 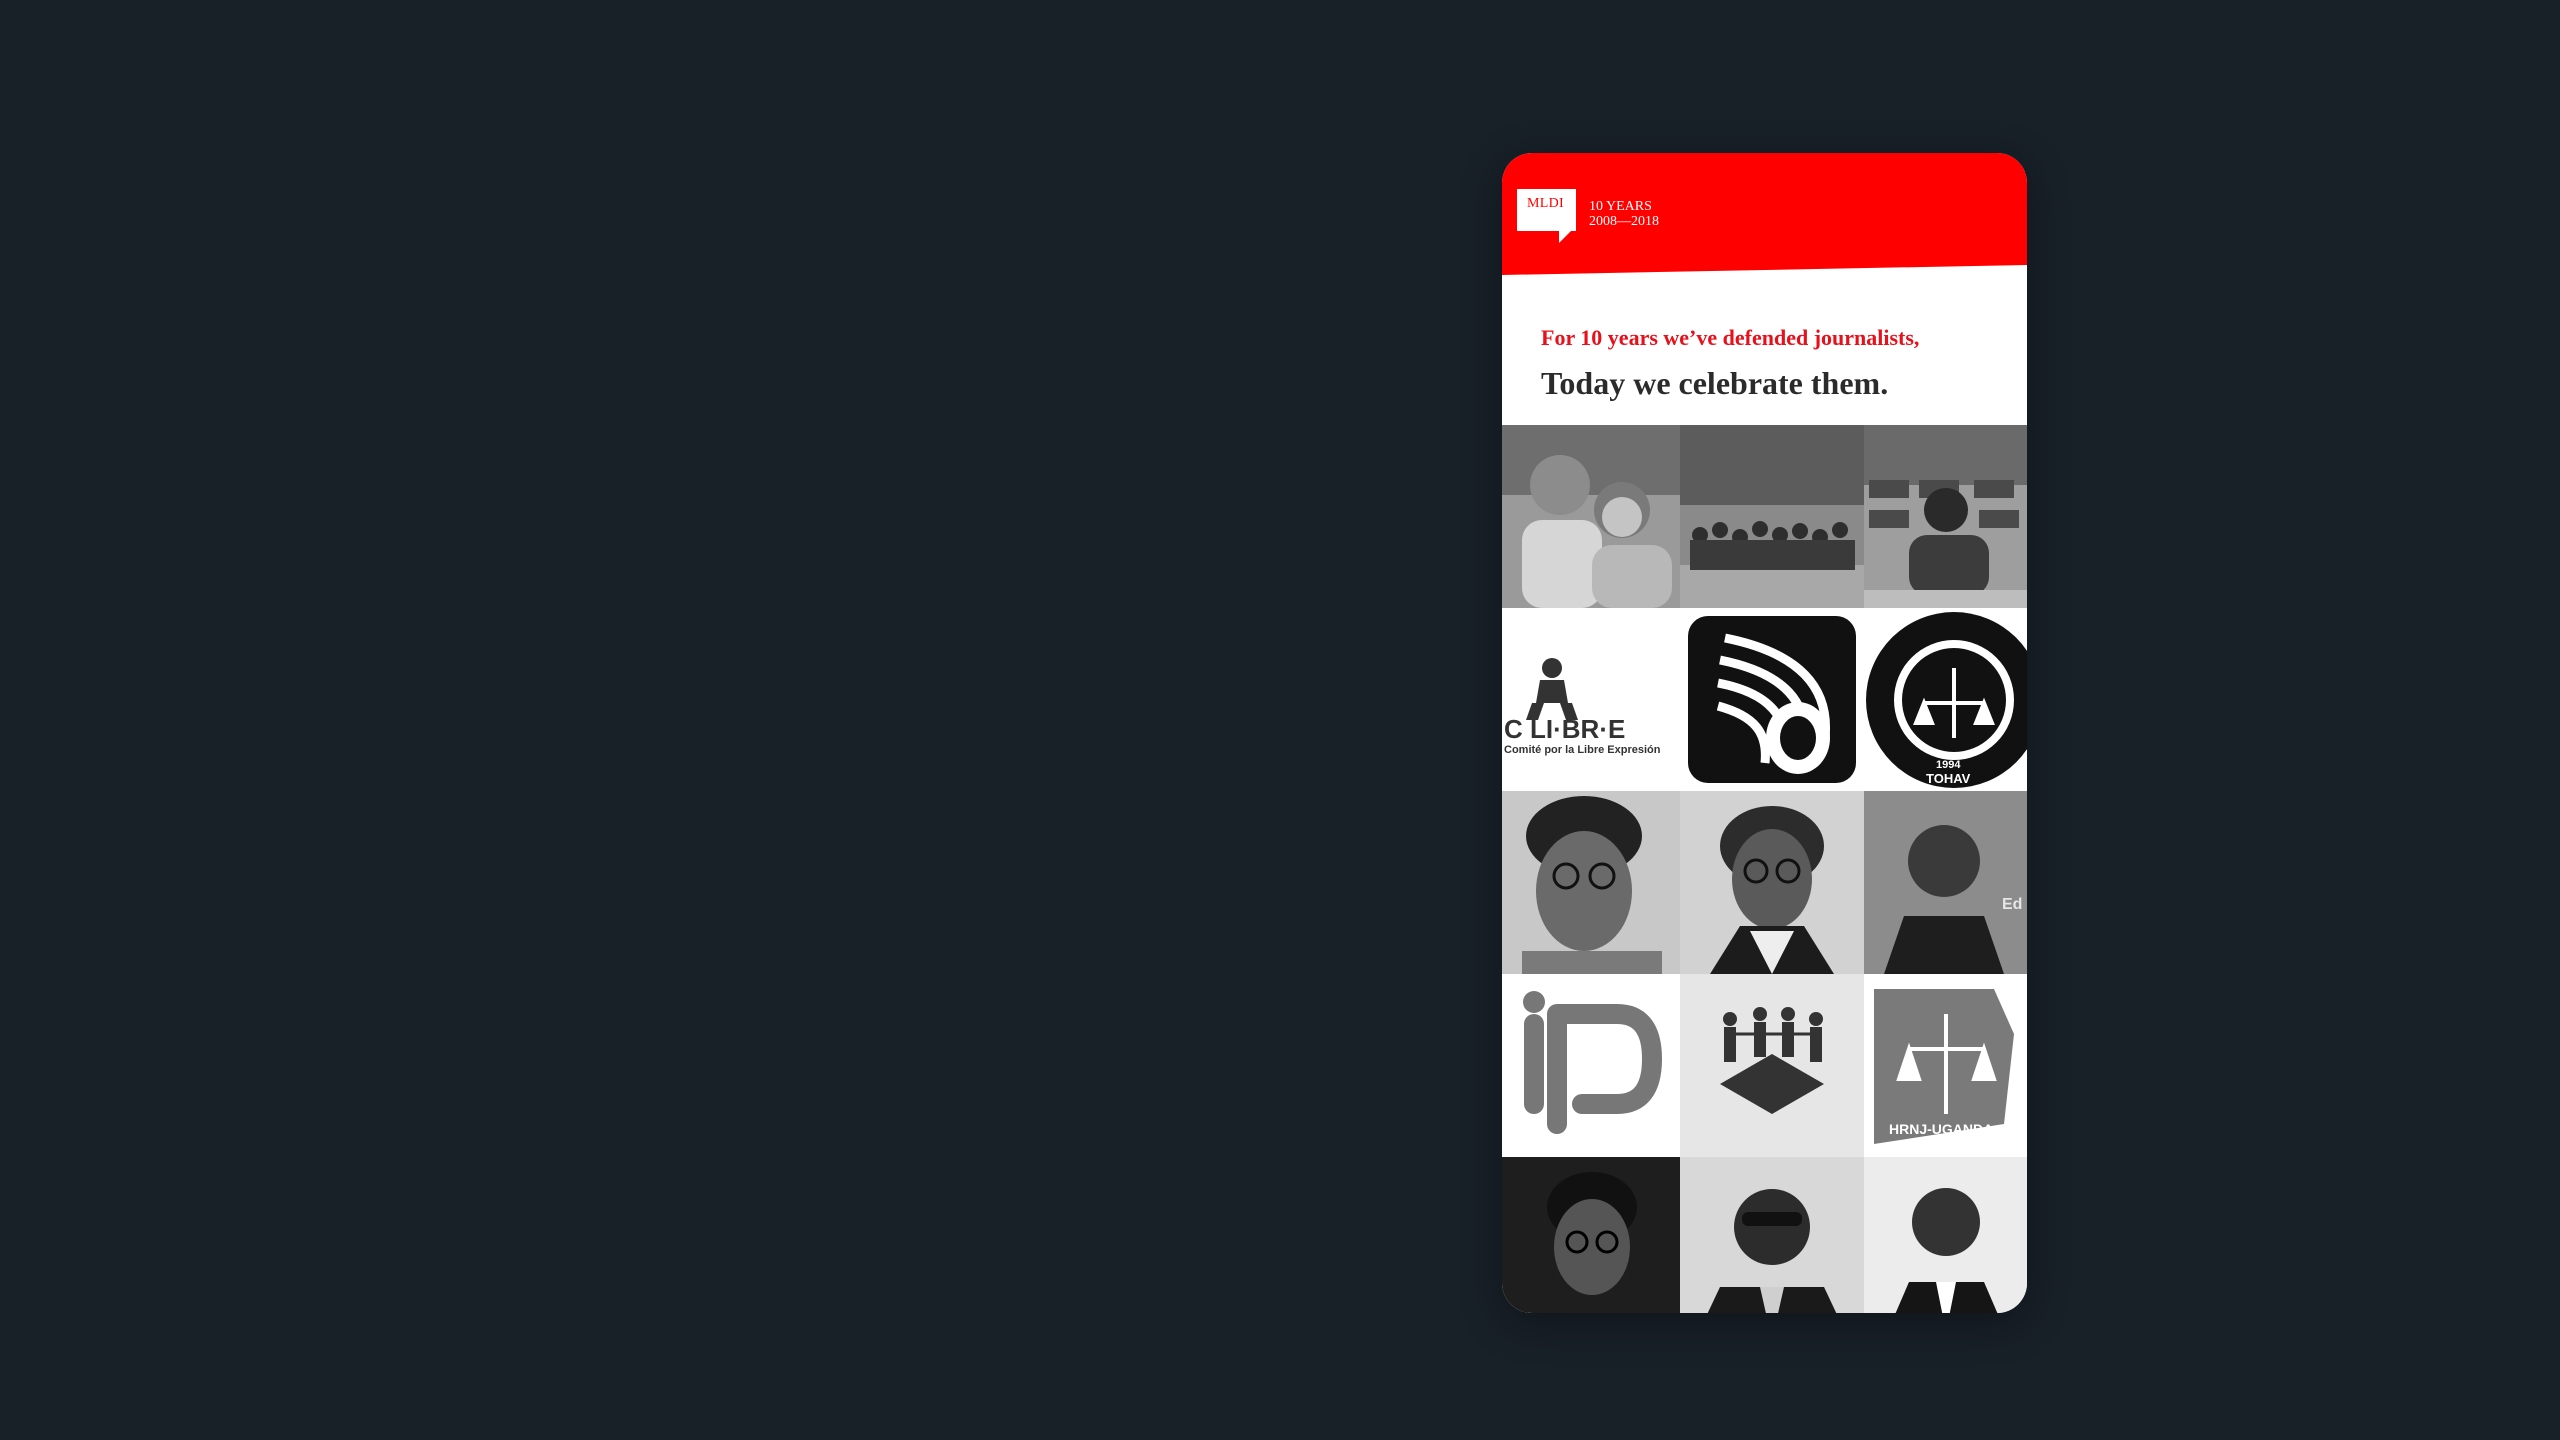 I want to click on banner-diagonal-edge, so click(x=1764, y=270).